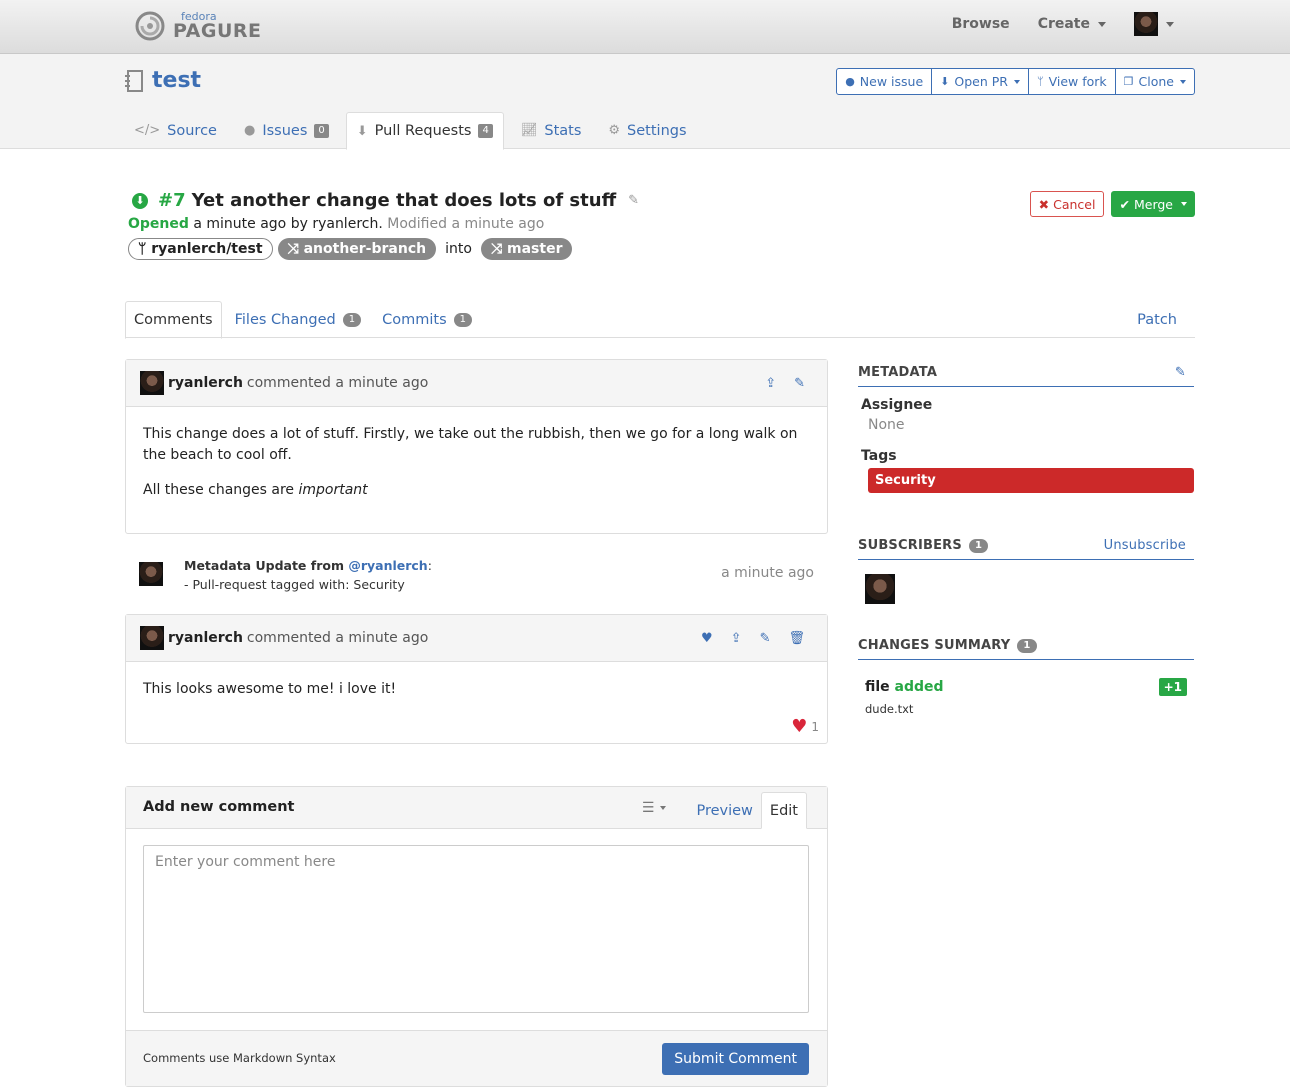  What do you see at coordinates (783, 810) in the screenshot?
I see `edit-tab: Edit` at bounding box center [783, 810].